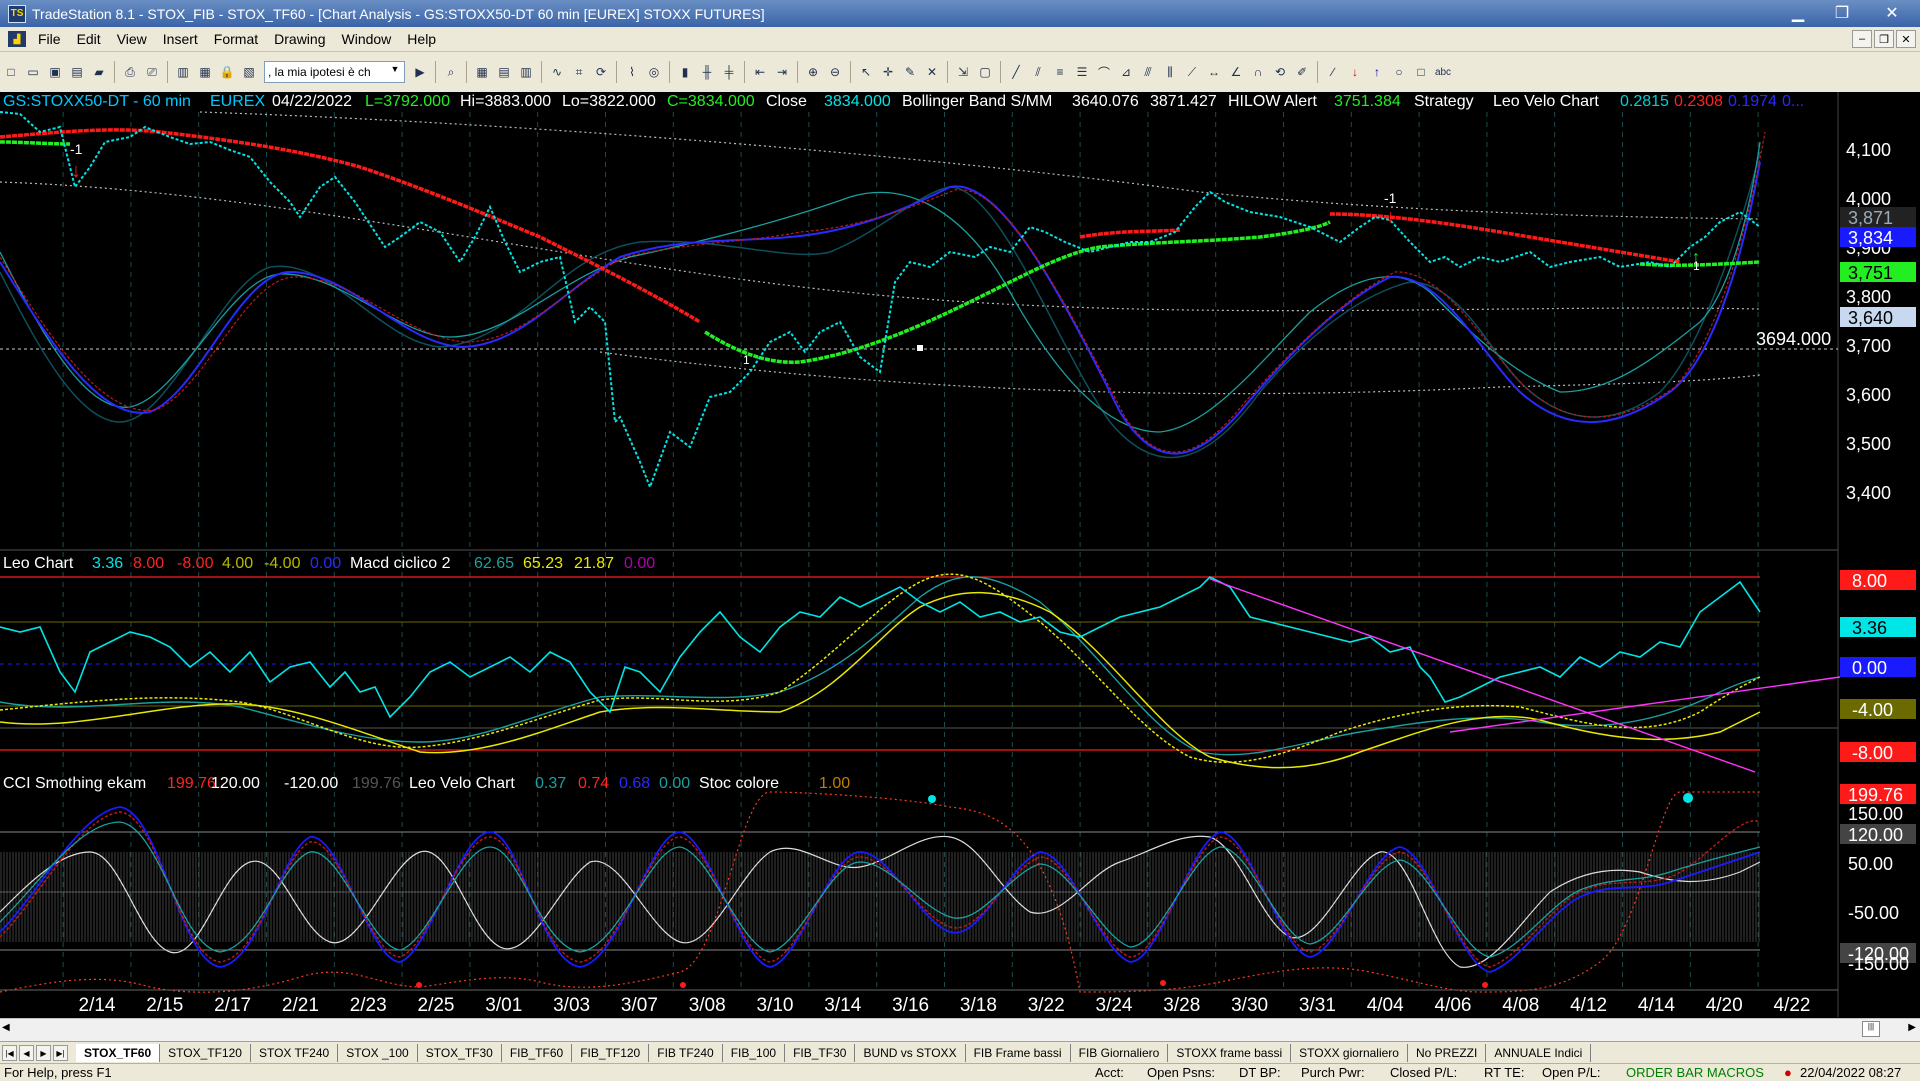 The image size is (1920, 1081). Describe the element at coordinates (180, 39) in the screenshot. I see `menu-insert: Insert` at that location.